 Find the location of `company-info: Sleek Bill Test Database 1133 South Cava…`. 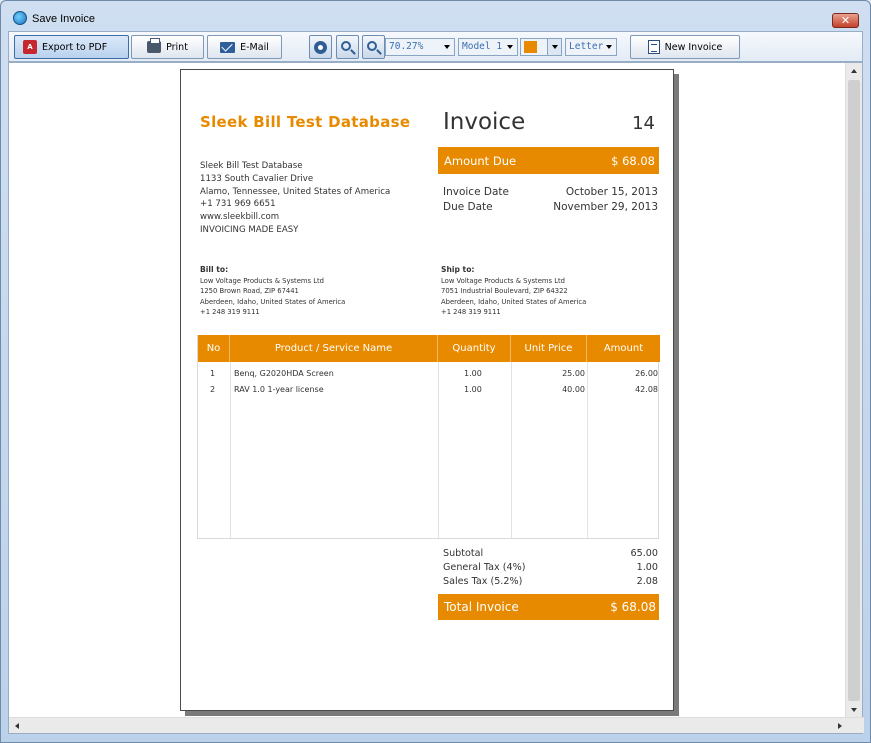

company-info: Sleek Bill Test Database 1133 South Cava… is located at coordinates (295, 198).